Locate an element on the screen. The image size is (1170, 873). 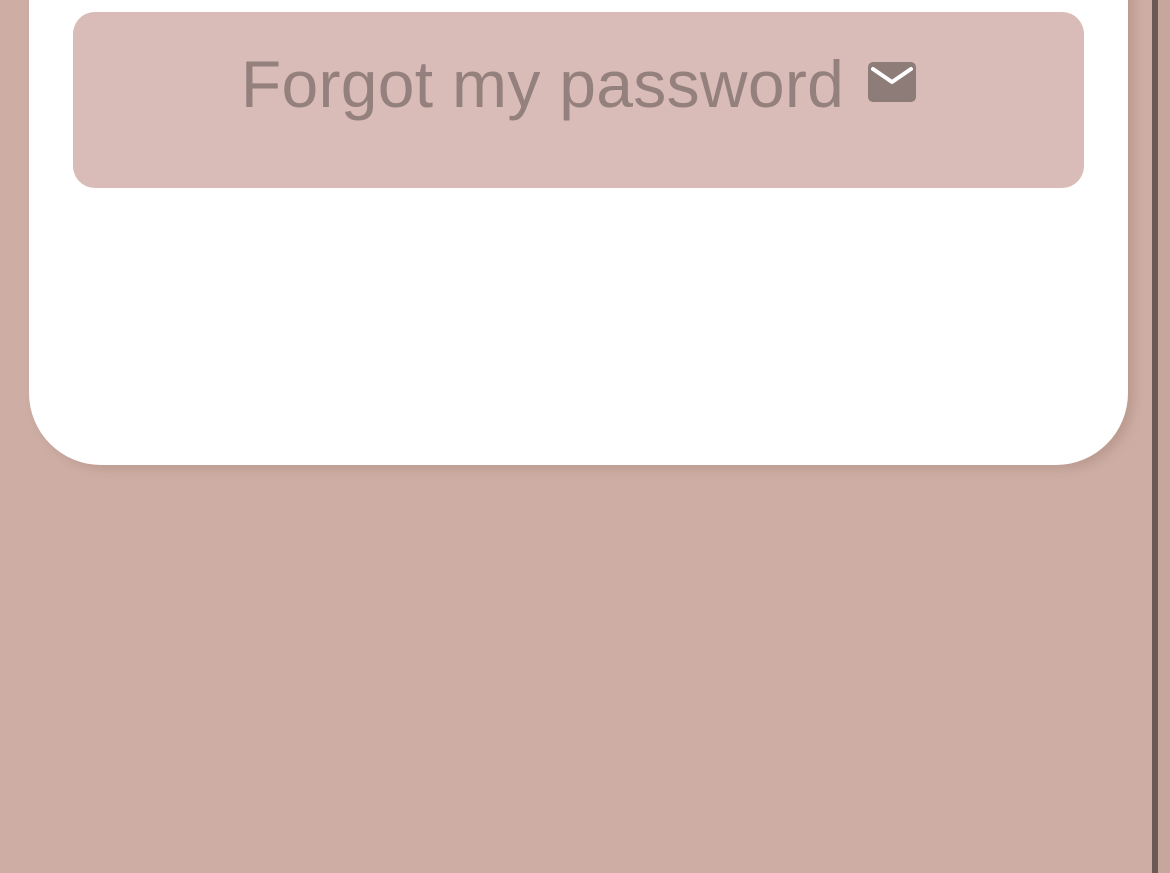
mail-icon is located at coordinates (892, 82).